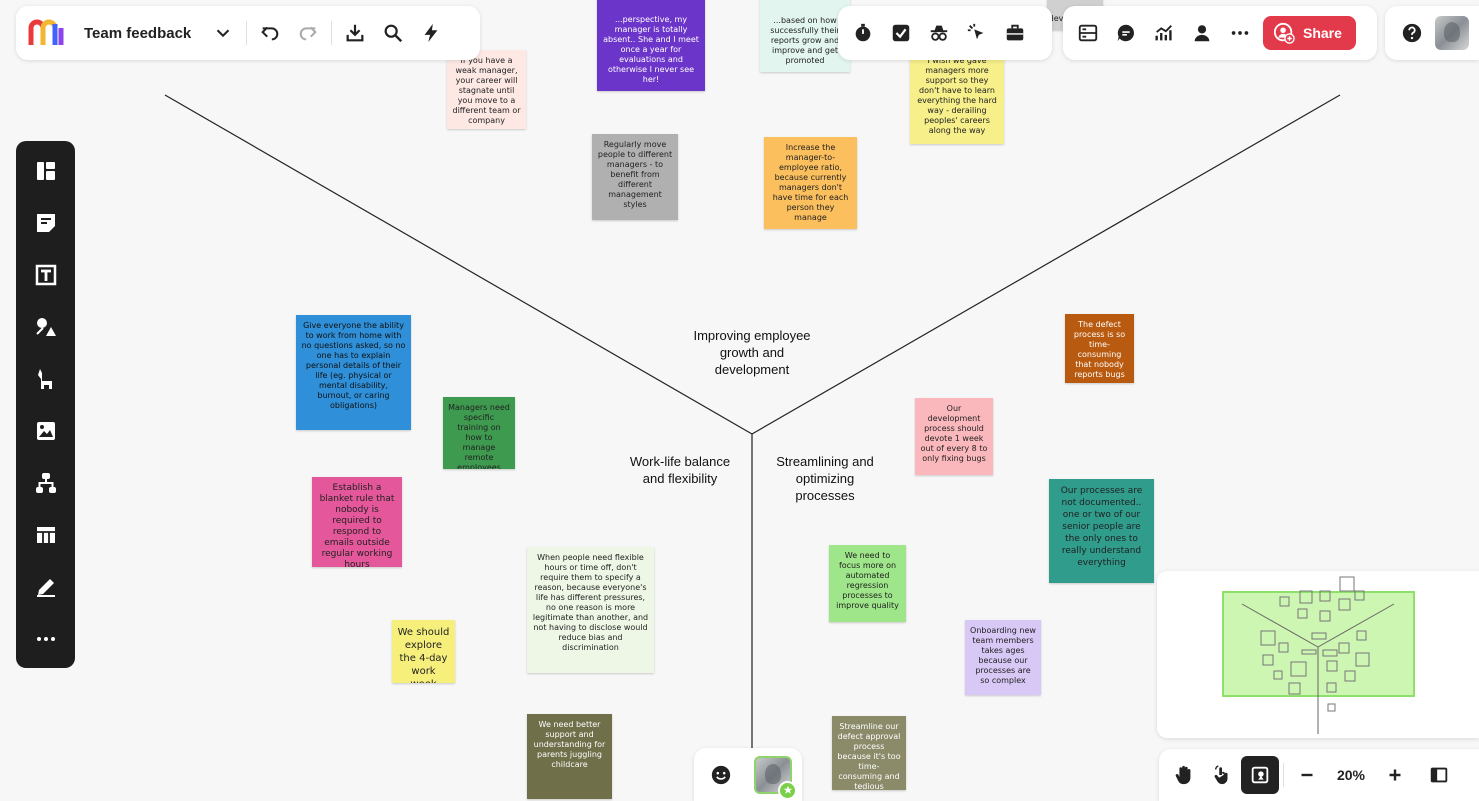 This screenshot has width=1479, height=801. I want to click on undo-icon, so click(270, 33).